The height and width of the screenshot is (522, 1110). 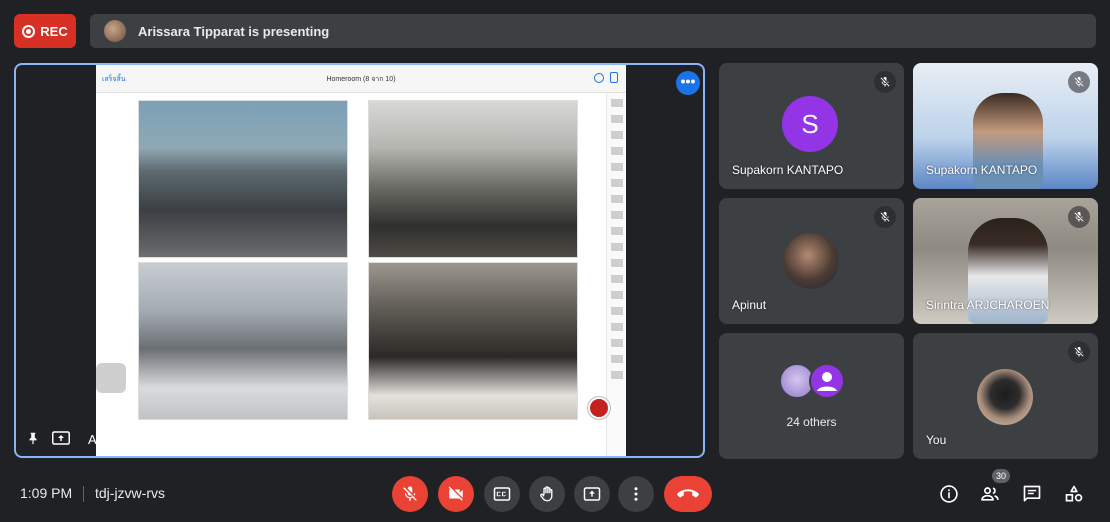 I want to click on record-button-icon, so click(x=599, y=408).